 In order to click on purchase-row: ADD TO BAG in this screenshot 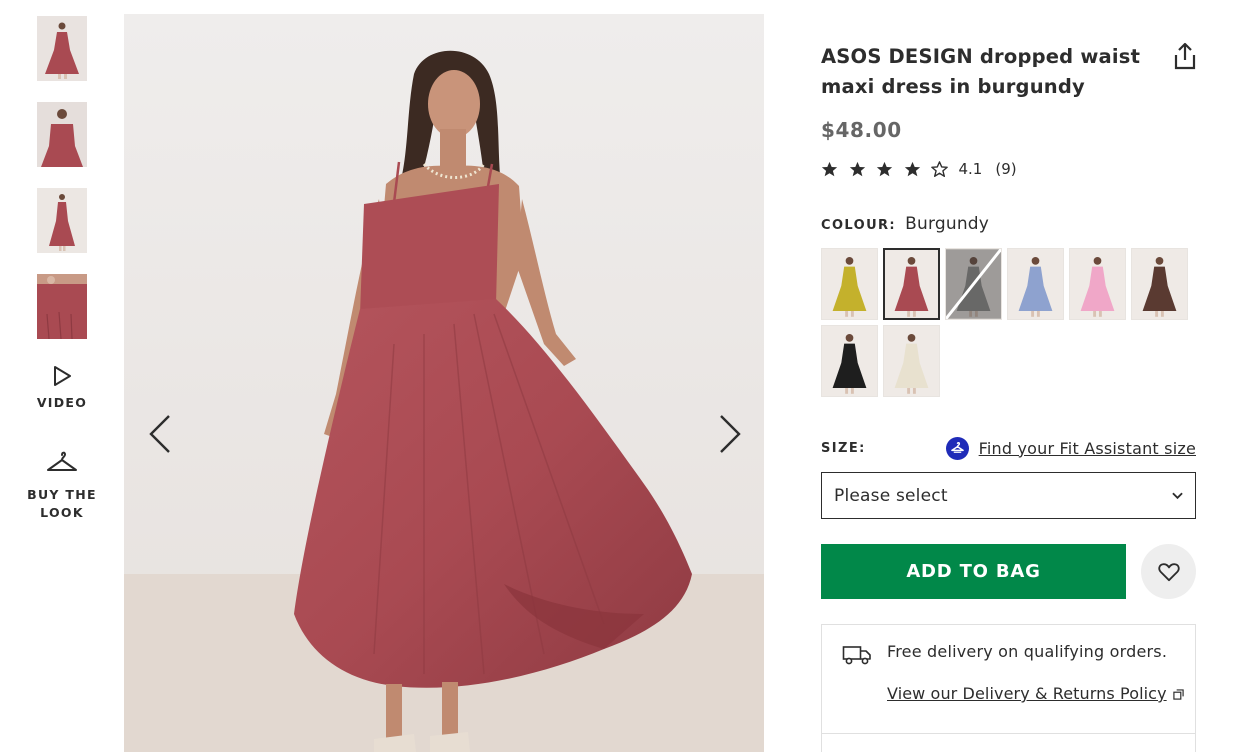, I will do `click(1008, 571)`.